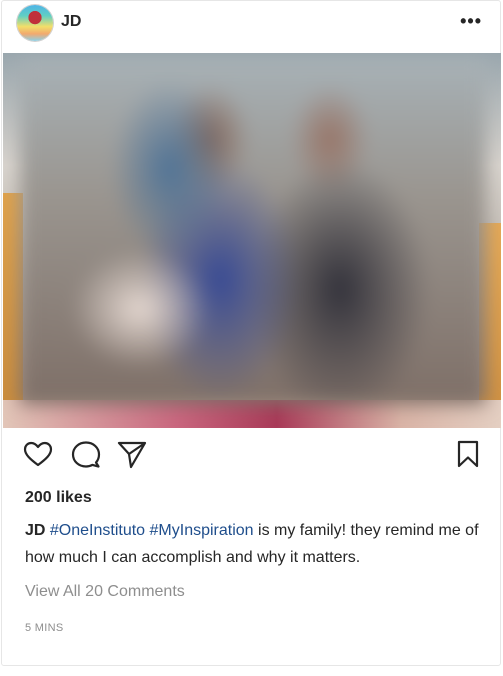 This screenshot has height=676, width=503. I want to click on likes-count: 200 likes, so click(58, 498).